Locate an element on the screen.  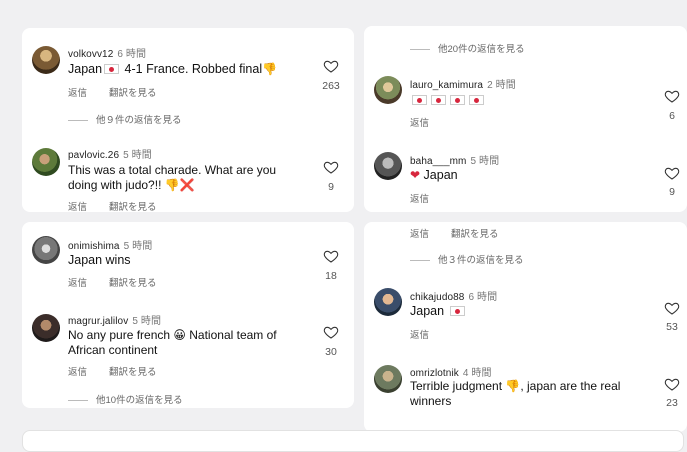
grinning-face-icon: 😀 is located at coordinates (179, 335).